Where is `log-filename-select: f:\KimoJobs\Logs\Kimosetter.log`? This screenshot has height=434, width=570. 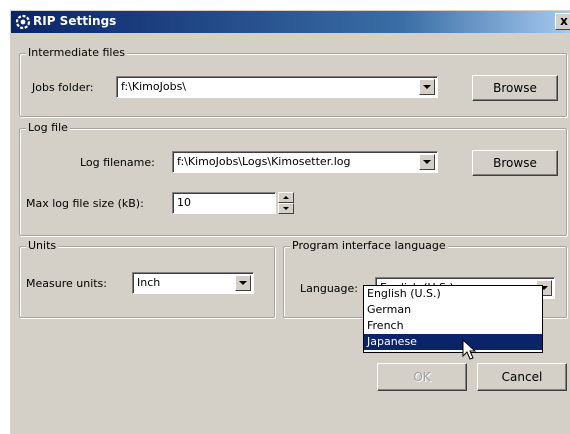 log-filename-select: f:\KimoJobs\Logs\Kimosetter.log is located at coordinates (305, 162).